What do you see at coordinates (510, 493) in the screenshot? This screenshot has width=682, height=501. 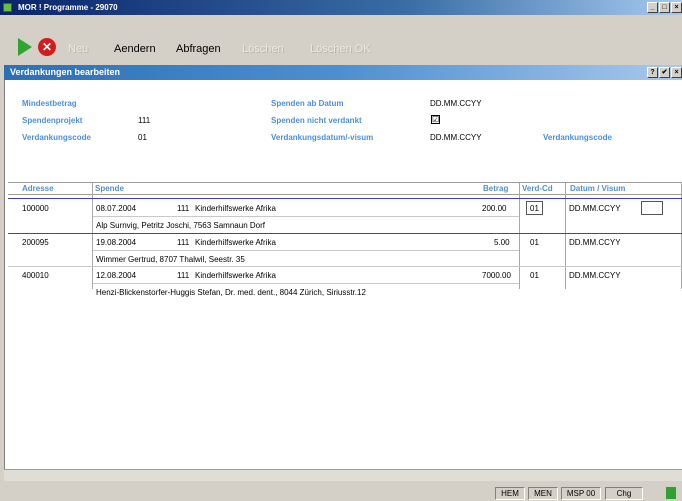 I see `status-hem: HEM` at bounding box center [510, 493].